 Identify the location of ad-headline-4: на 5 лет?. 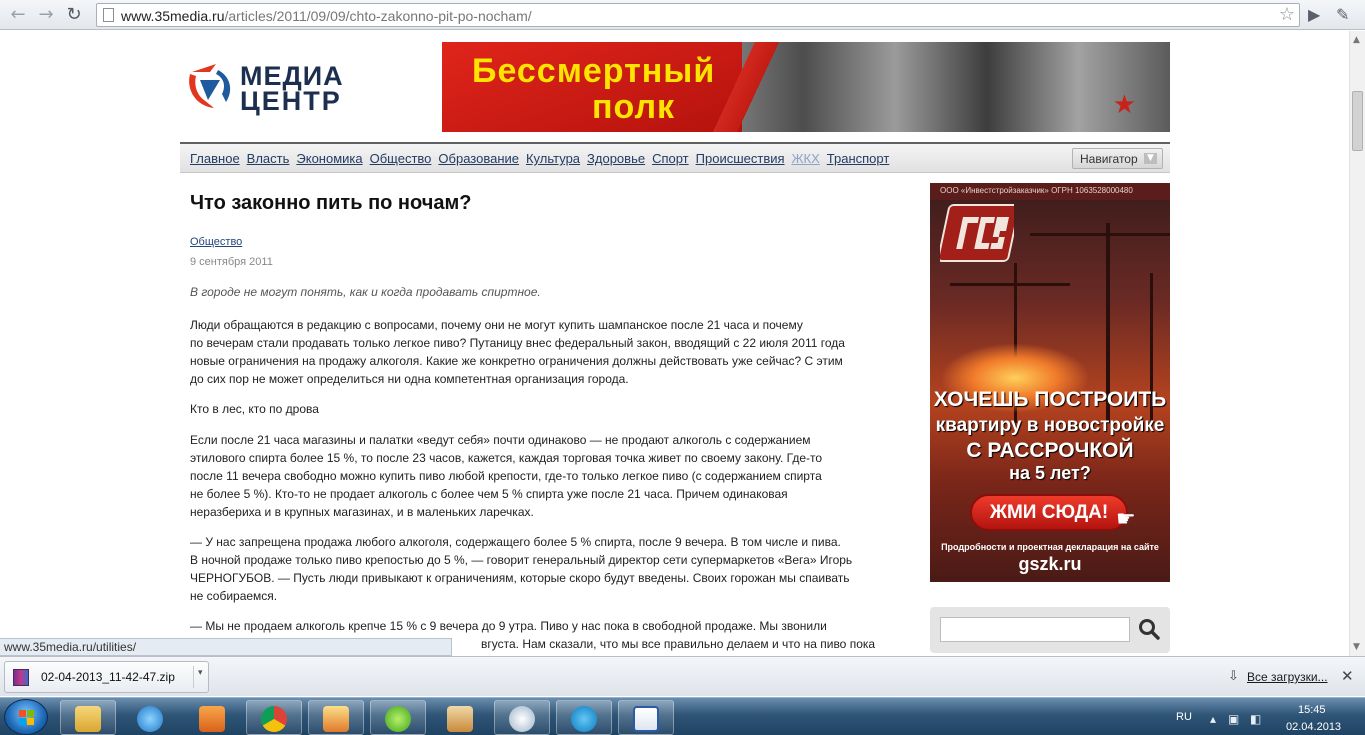
(1050, 473).